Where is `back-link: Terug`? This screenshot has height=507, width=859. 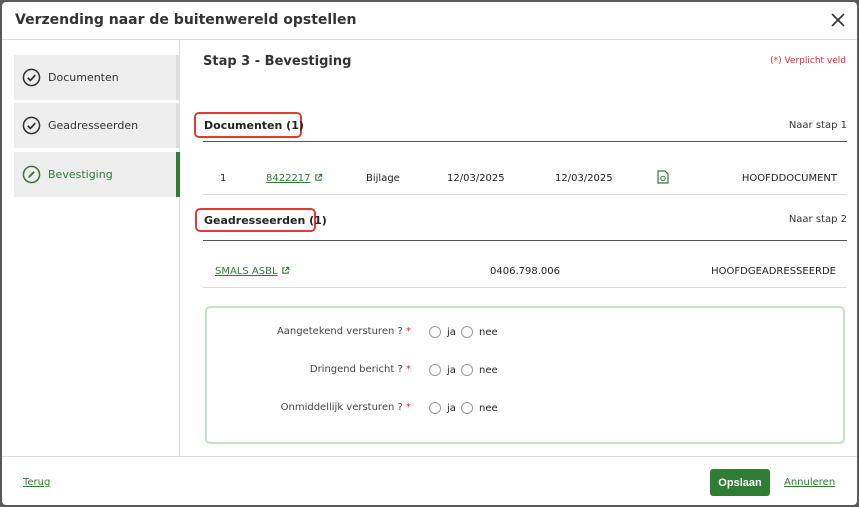
back-link: Terug is located at coordinates (36, 482).